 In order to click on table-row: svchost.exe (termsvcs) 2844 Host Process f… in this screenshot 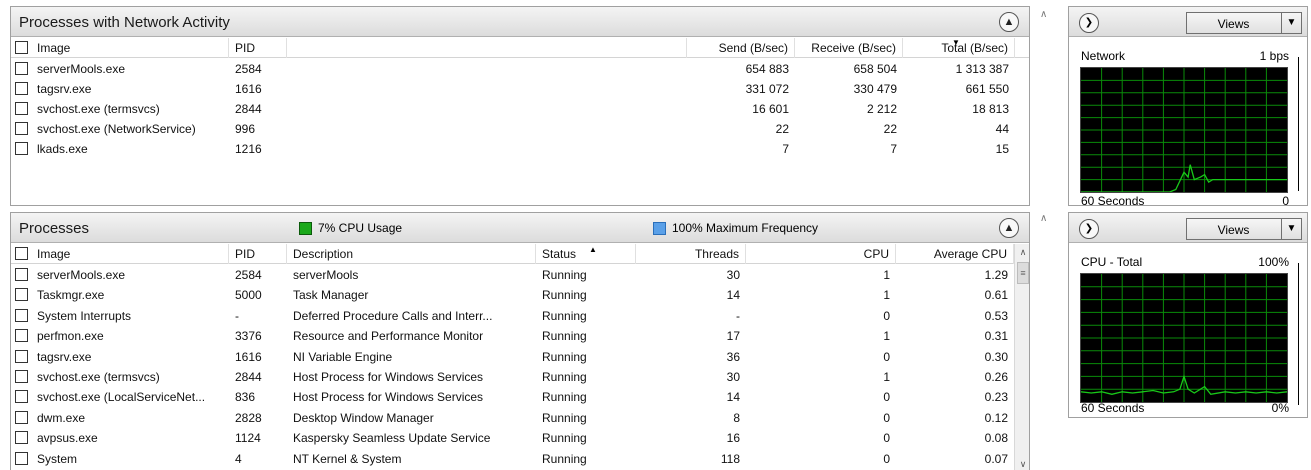, I will do `click(512, 377)`.